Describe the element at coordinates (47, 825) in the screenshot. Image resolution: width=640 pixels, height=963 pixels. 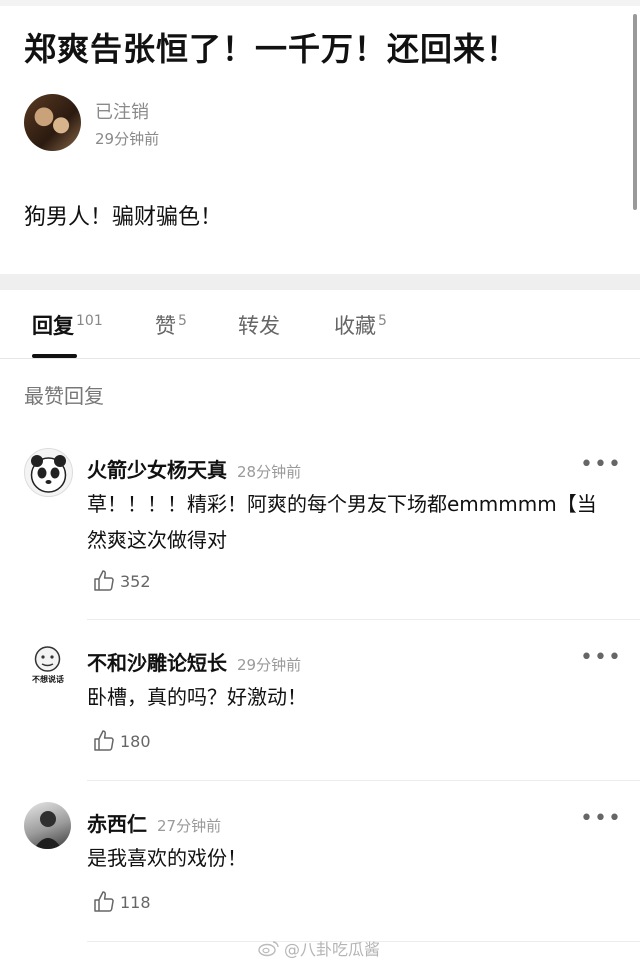
I see `photo-avatar` at that location.